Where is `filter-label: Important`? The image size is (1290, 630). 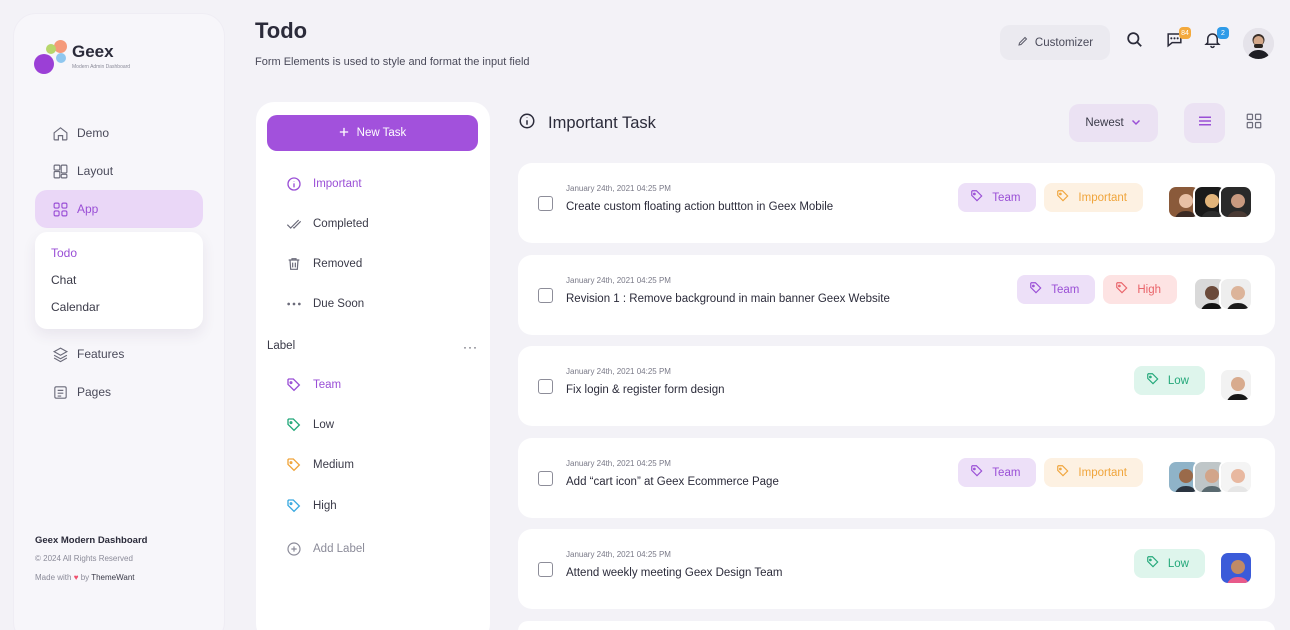
filter-label: Important is located at coordinates (337, 184).